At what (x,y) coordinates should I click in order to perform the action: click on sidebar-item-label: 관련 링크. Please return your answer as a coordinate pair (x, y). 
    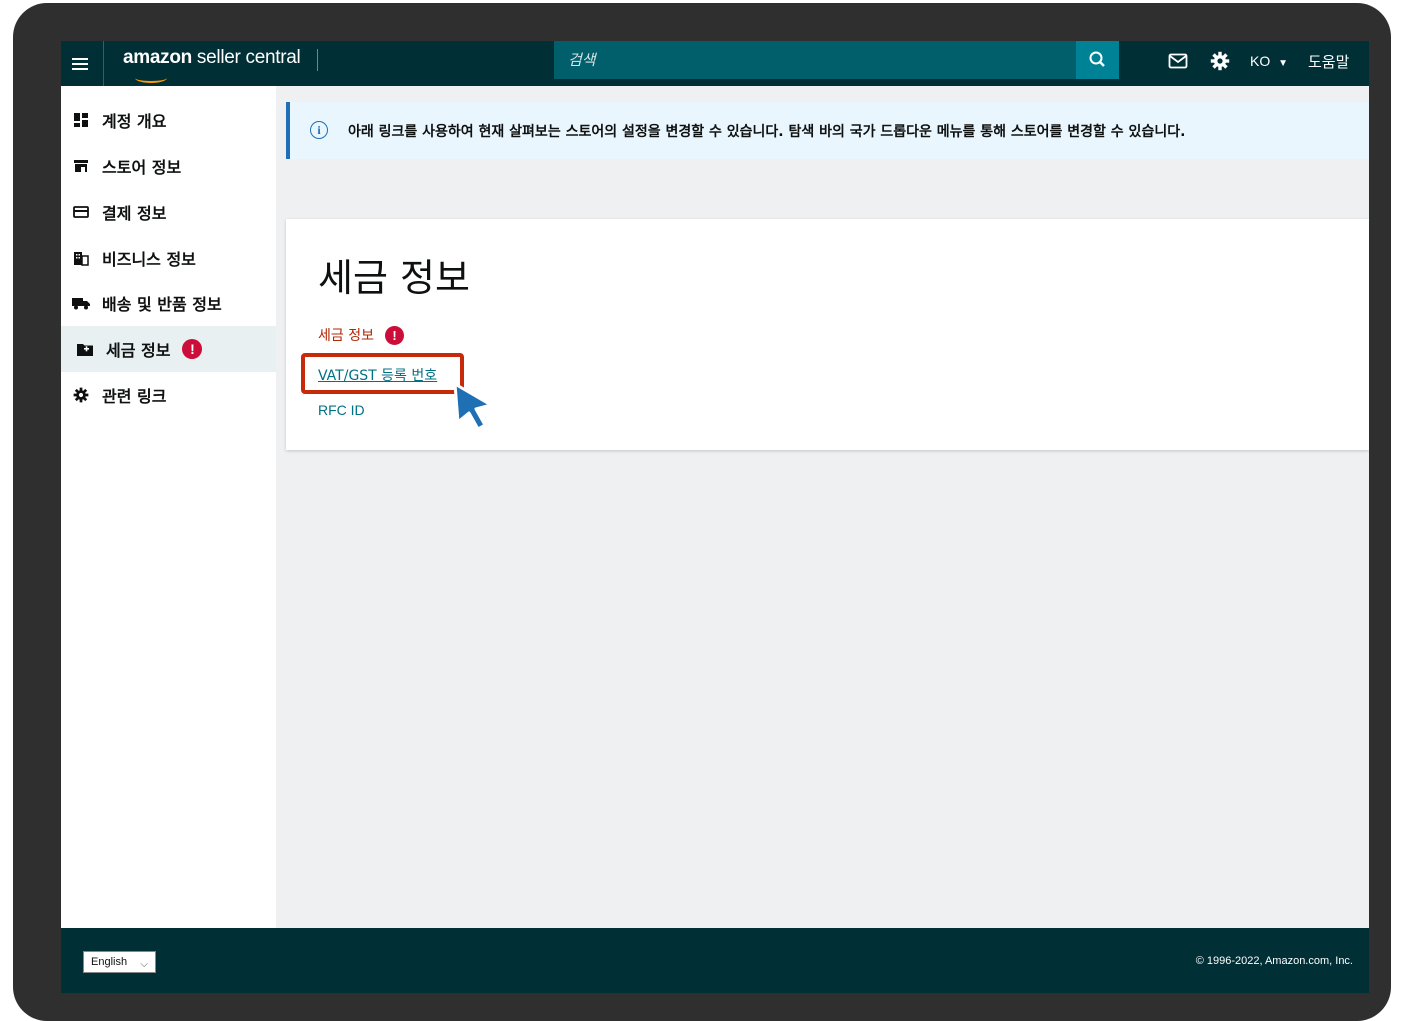
    Looking at the image, I should click on (134, 396).